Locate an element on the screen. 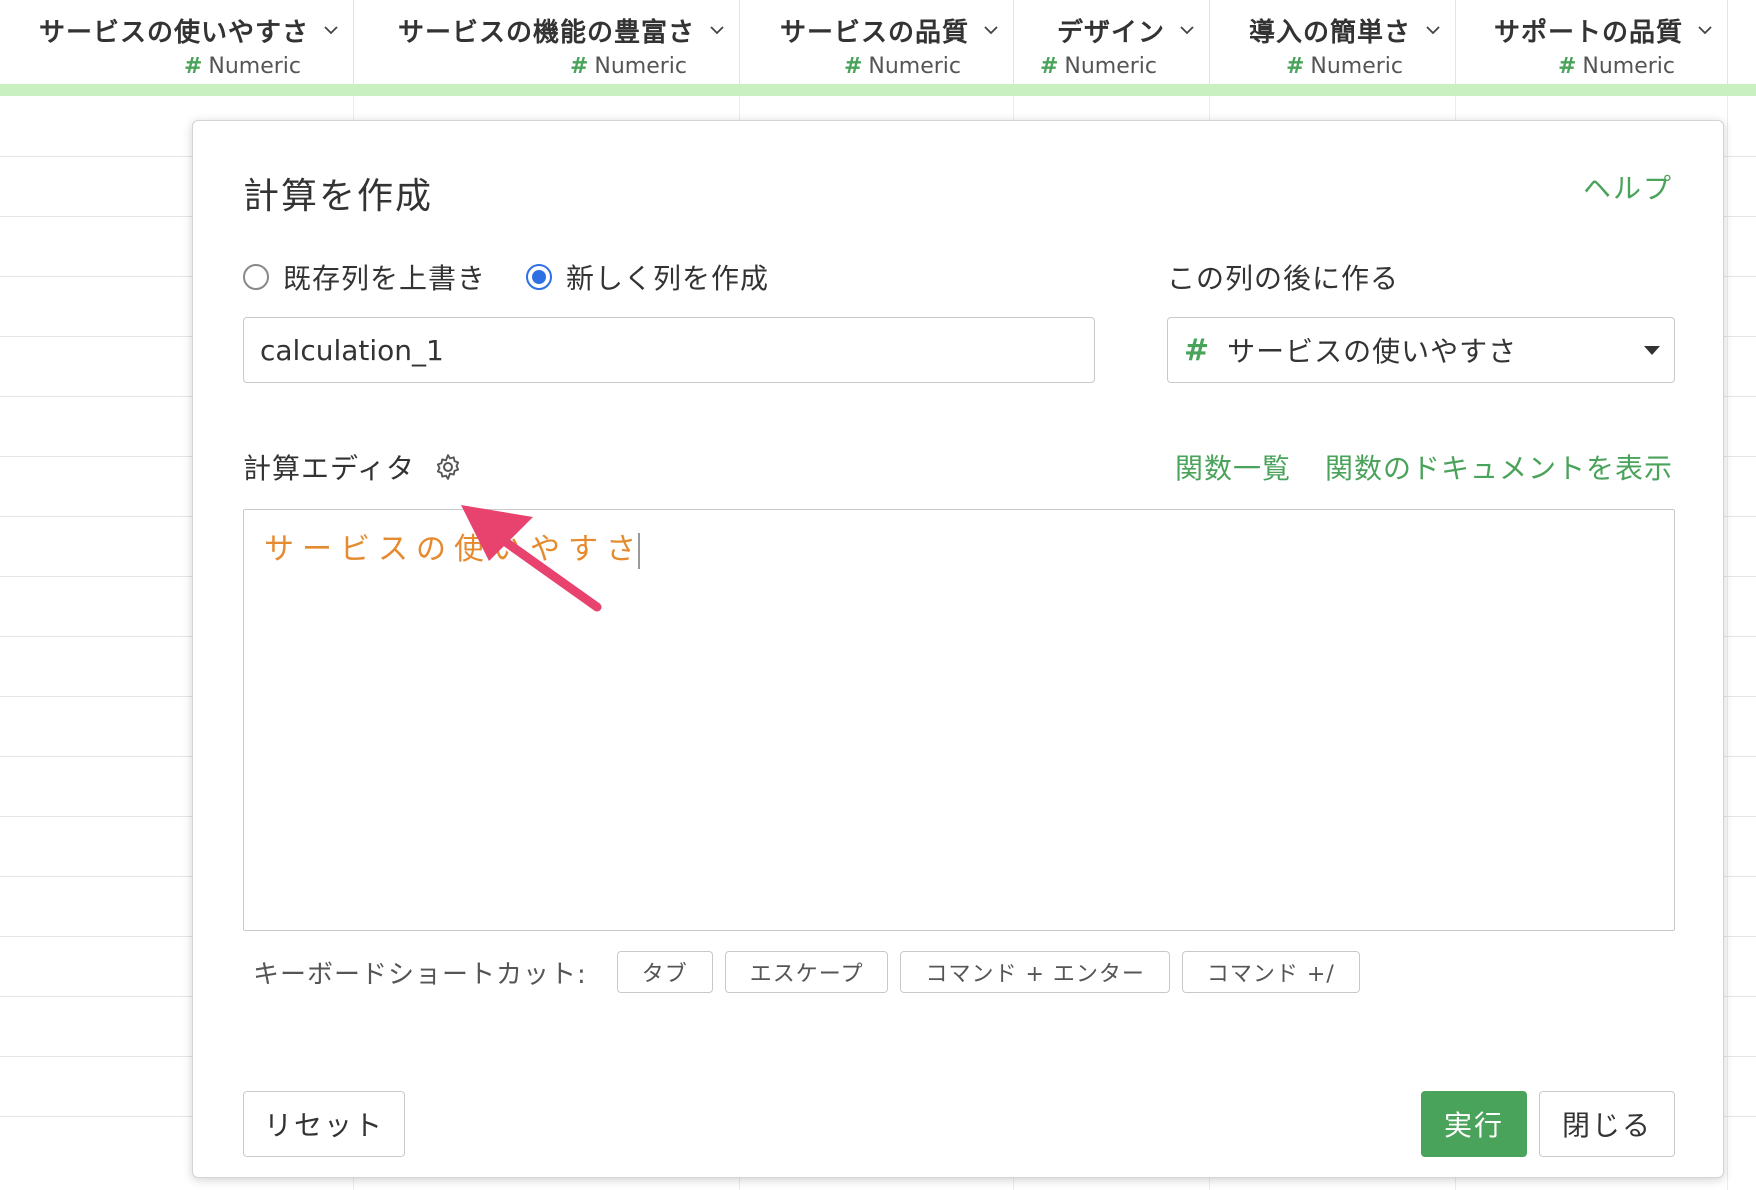  column-header: サービスの機能の豊富さ # Numeric is located at coordinates (547, 42).